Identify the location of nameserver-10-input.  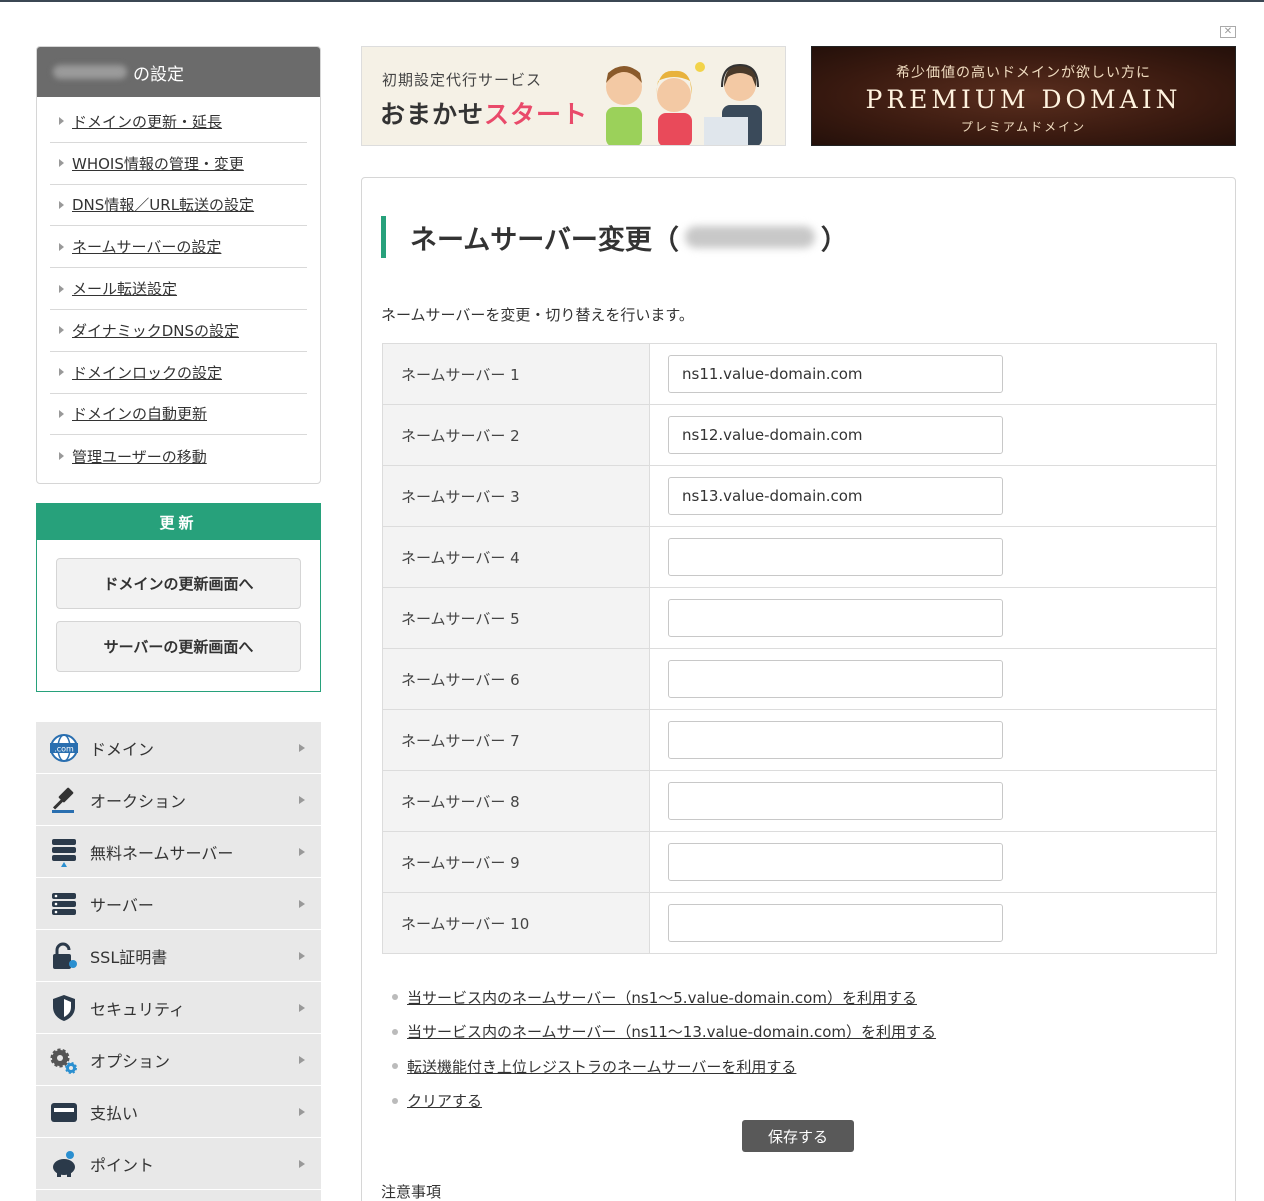
(835, 923).